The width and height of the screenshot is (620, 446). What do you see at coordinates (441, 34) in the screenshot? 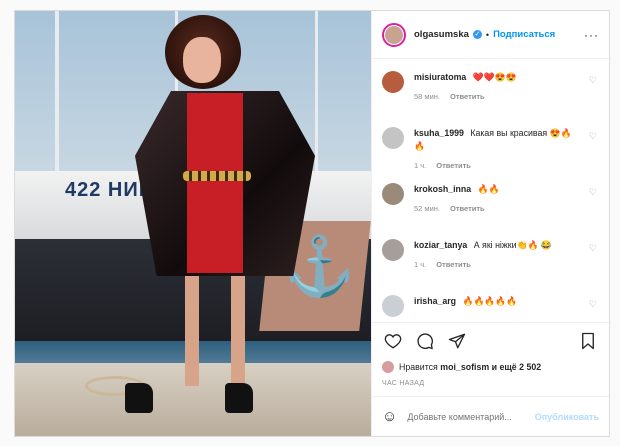
I see `author-username: olgasumska` at bounding box center [441, 34].